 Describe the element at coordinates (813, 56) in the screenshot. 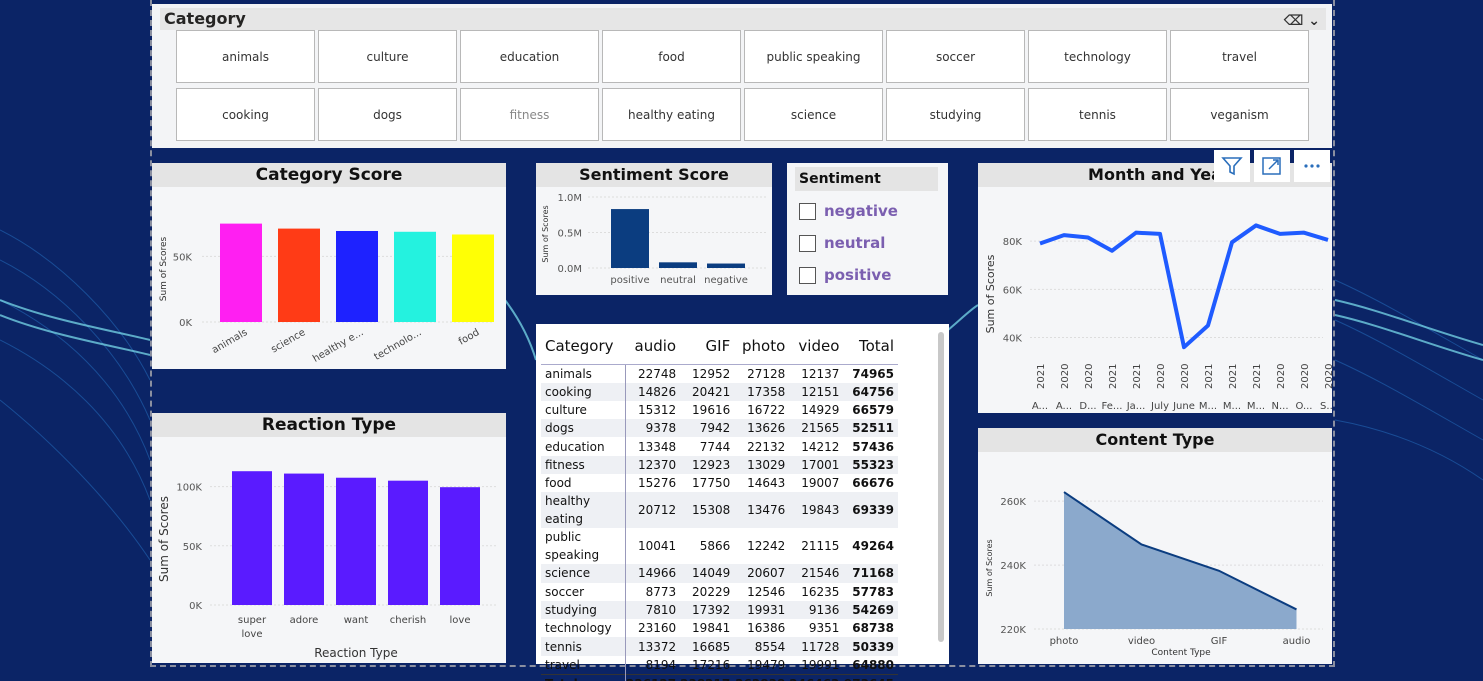

I see `category-chip: public speaking` at that location.